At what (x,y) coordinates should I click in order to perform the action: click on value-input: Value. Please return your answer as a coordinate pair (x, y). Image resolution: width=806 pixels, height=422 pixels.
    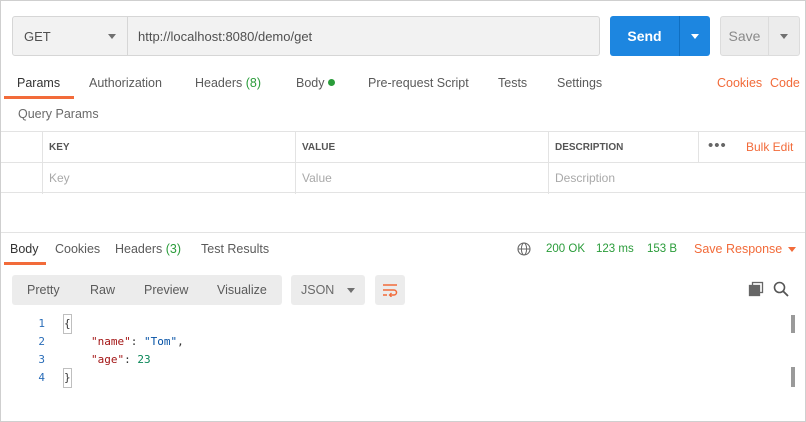
    Looking at the image, I should click on (421, 178).